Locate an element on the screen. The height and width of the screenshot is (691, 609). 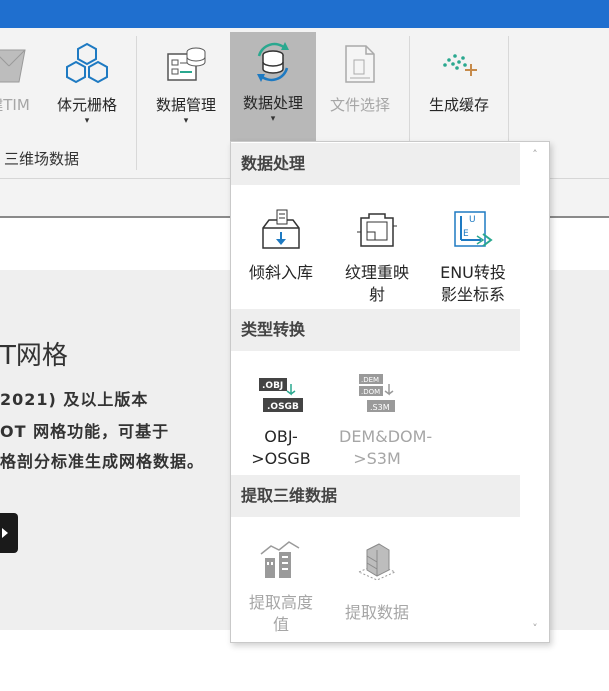
content-line: OT 网格功能，可基于 is located at coordinates (85, 431).